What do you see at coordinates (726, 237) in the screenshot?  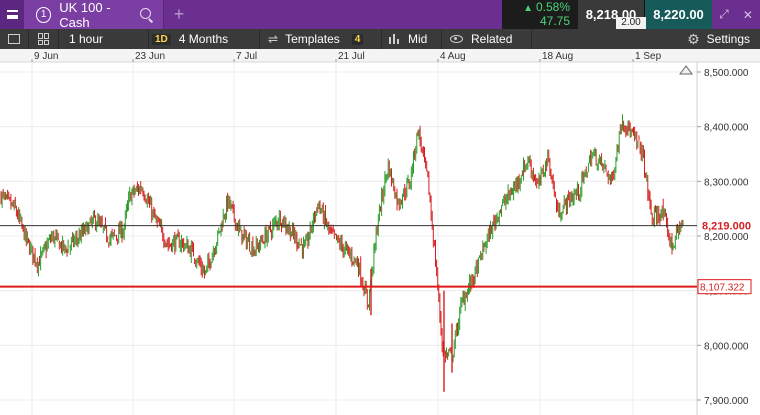 I see `y-tick-label: 8,200.000` at bounding box center [726, 237].